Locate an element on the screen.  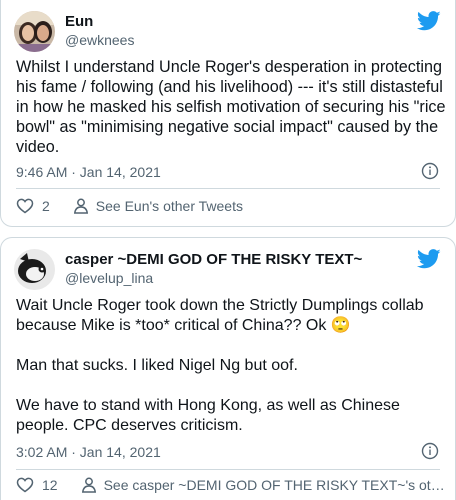
author-name: casper ~DEMI GOD OF THE RISKY TEXT~ is located at coordinates (213, 259).